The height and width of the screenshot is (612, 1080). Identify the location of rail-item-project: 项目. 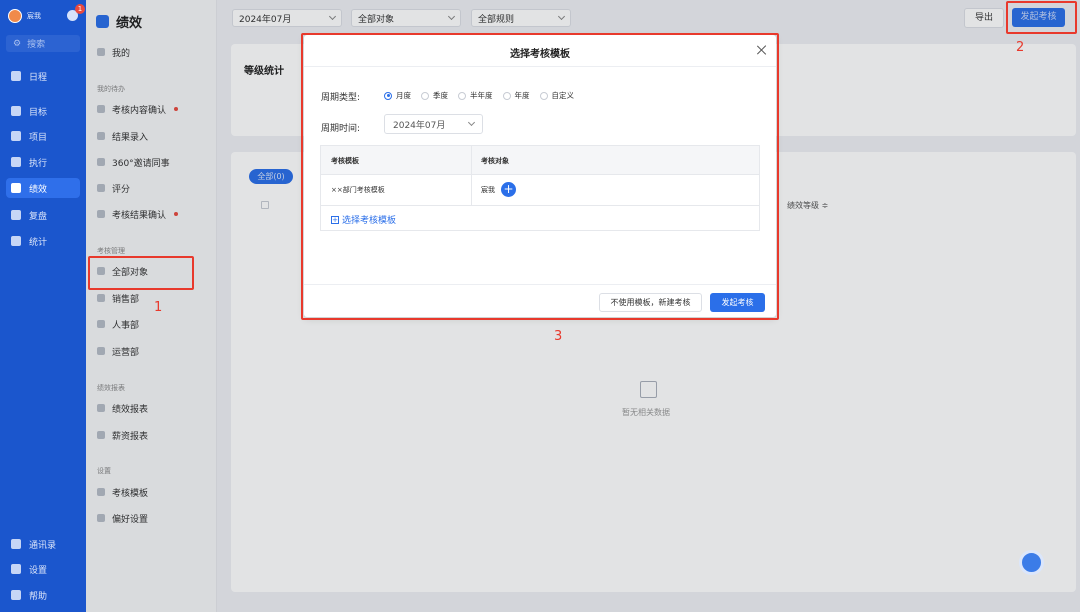
(43, 136).